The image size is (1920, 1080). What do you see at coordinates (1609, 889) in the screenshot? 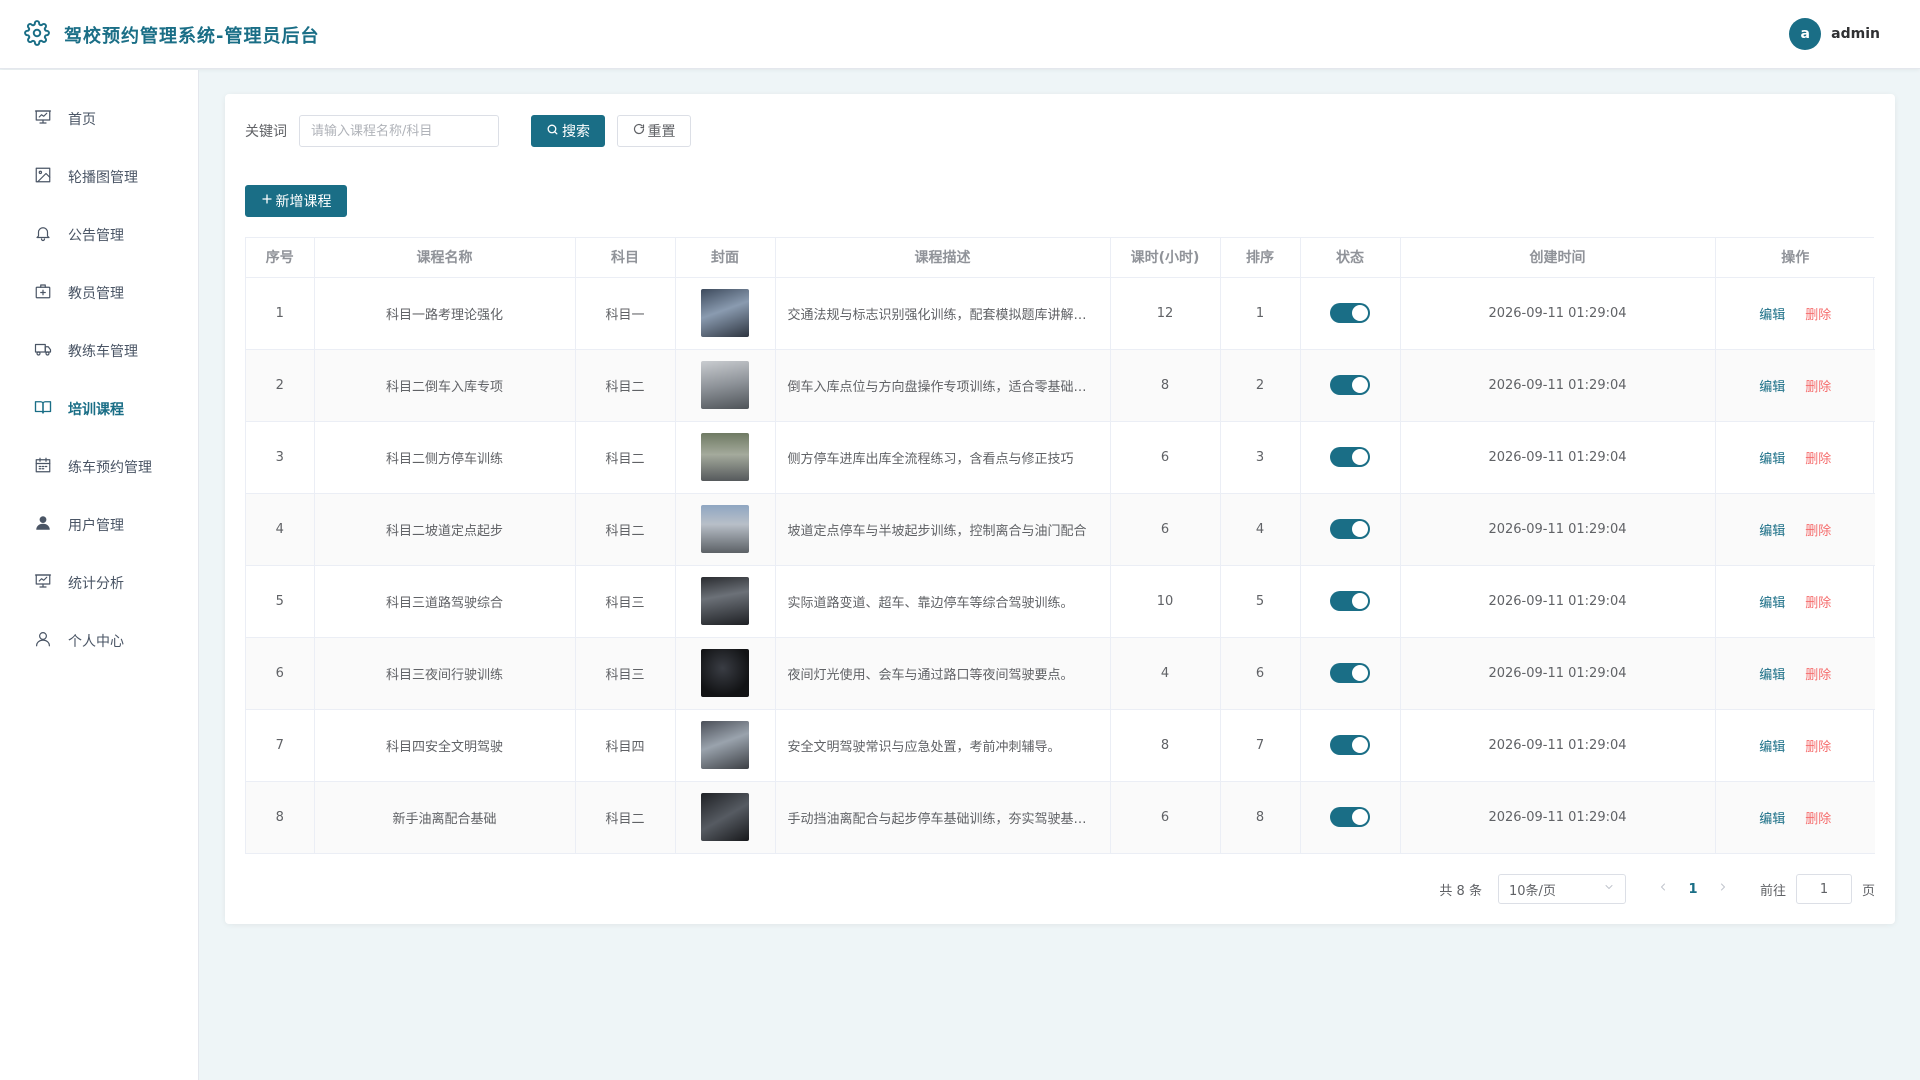
I see `chevron-down-icon` at bounding box center [1609, 889].